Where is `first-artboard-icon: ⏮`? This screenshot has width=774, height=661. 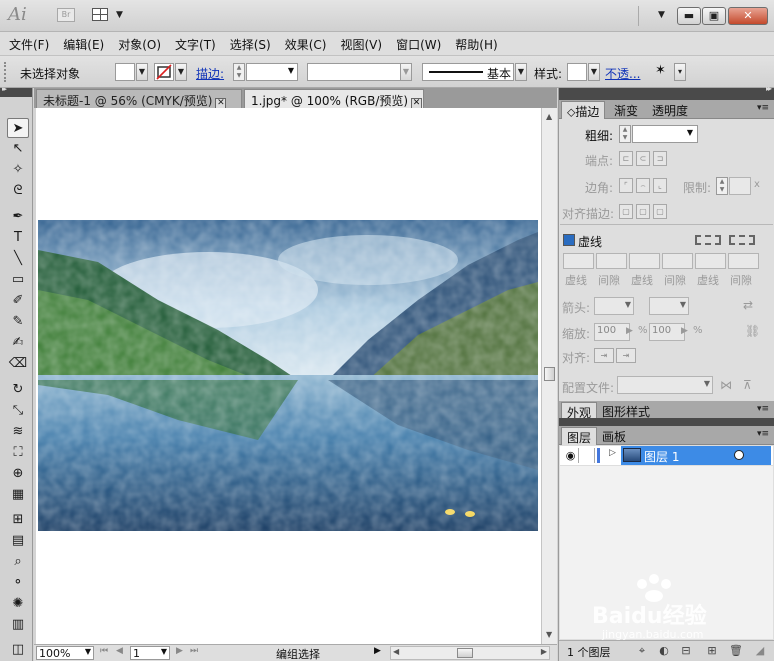
first-artboard-icon: ⏮ is located at coordinates (104, 651).